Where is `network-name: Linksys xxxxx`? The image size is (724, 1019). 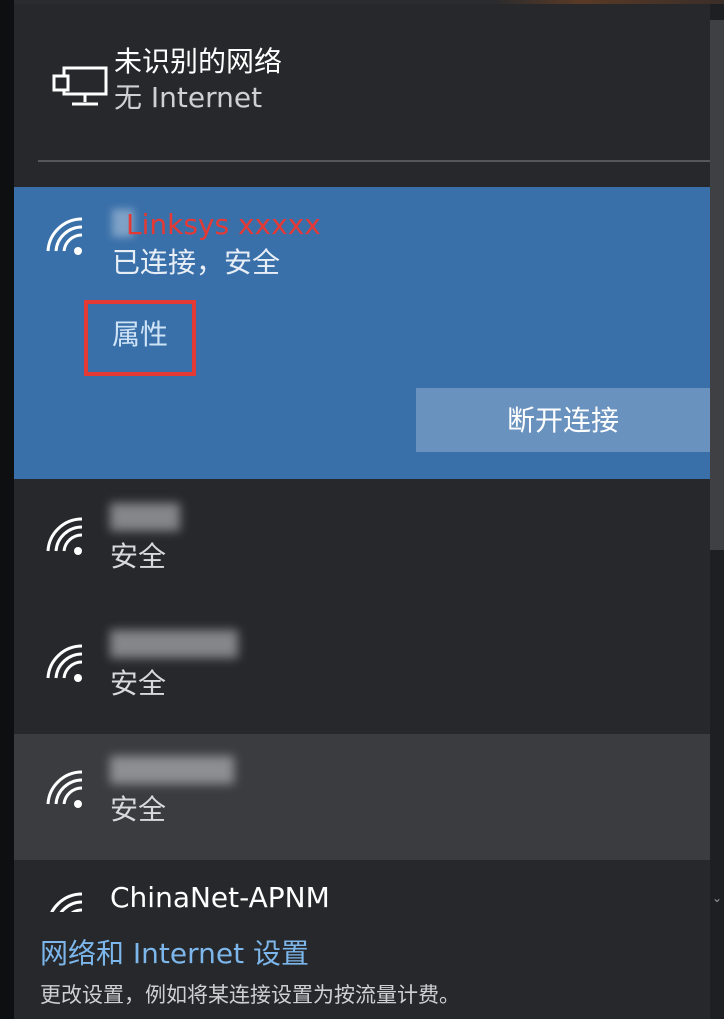 network-name: Linksys xxxxx is located at coordinates (223, 224).